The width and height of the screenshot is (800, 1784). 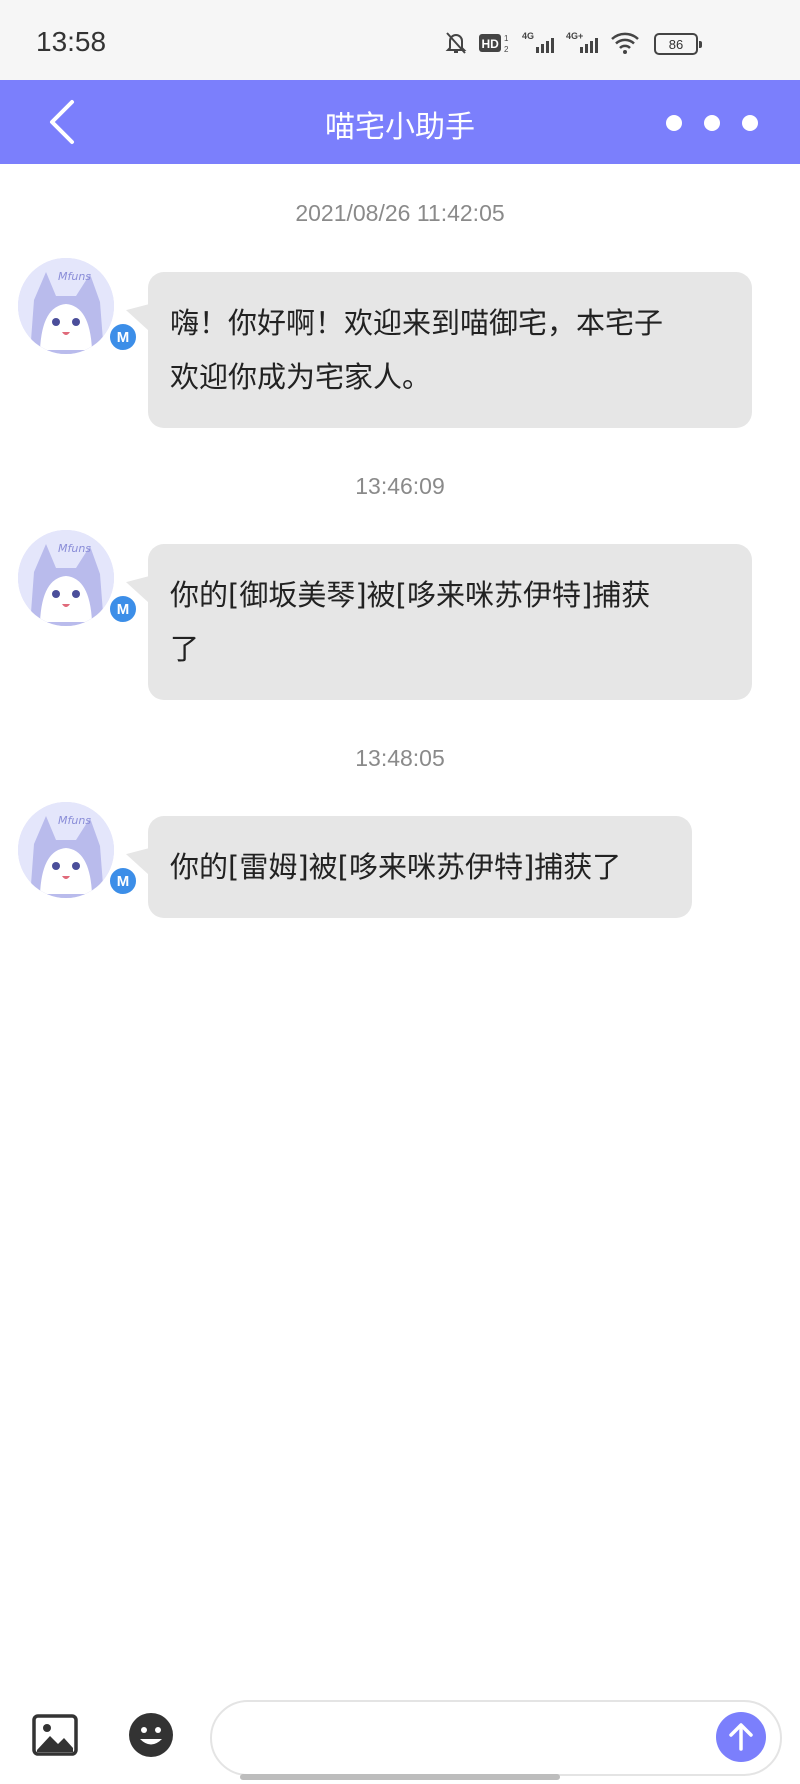 What do you see at coordinates (574, 36) in the screenshot?
I see `svg-text: 4G+` at bounding box center [574, 36].